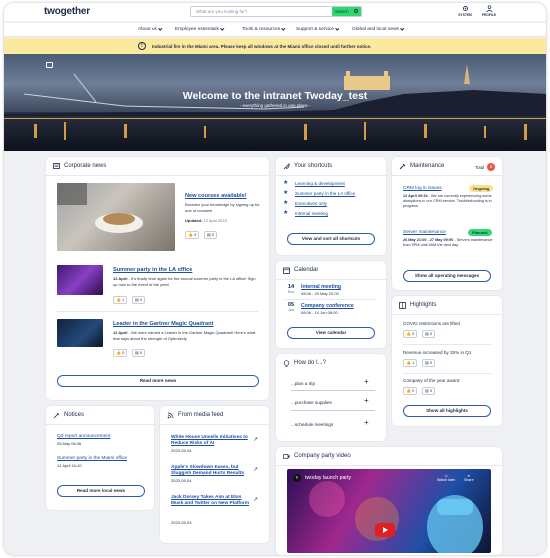 Image resolution: width=550 pixels, height=558 pixels. Describe the element at coordinates (303, 384) in the screenshot. I see `howdoi-item: ...plan a trip` at that location.